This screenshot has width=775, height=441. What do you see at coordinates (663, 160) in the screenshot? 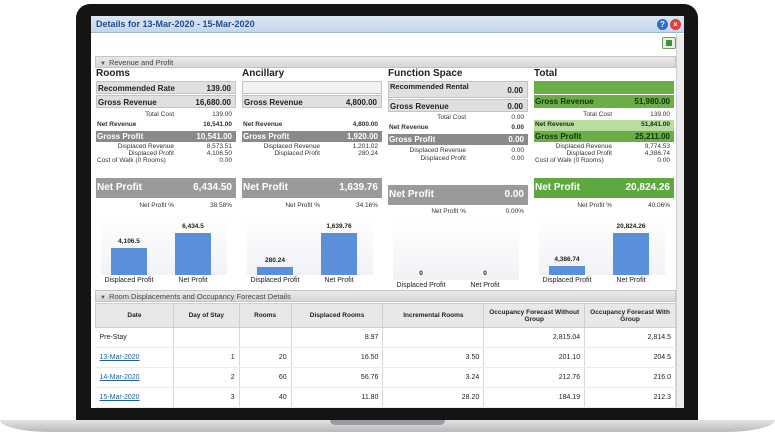
I see `total-cost-of-walk-value: 0.00` at bounding box center [663, 160].